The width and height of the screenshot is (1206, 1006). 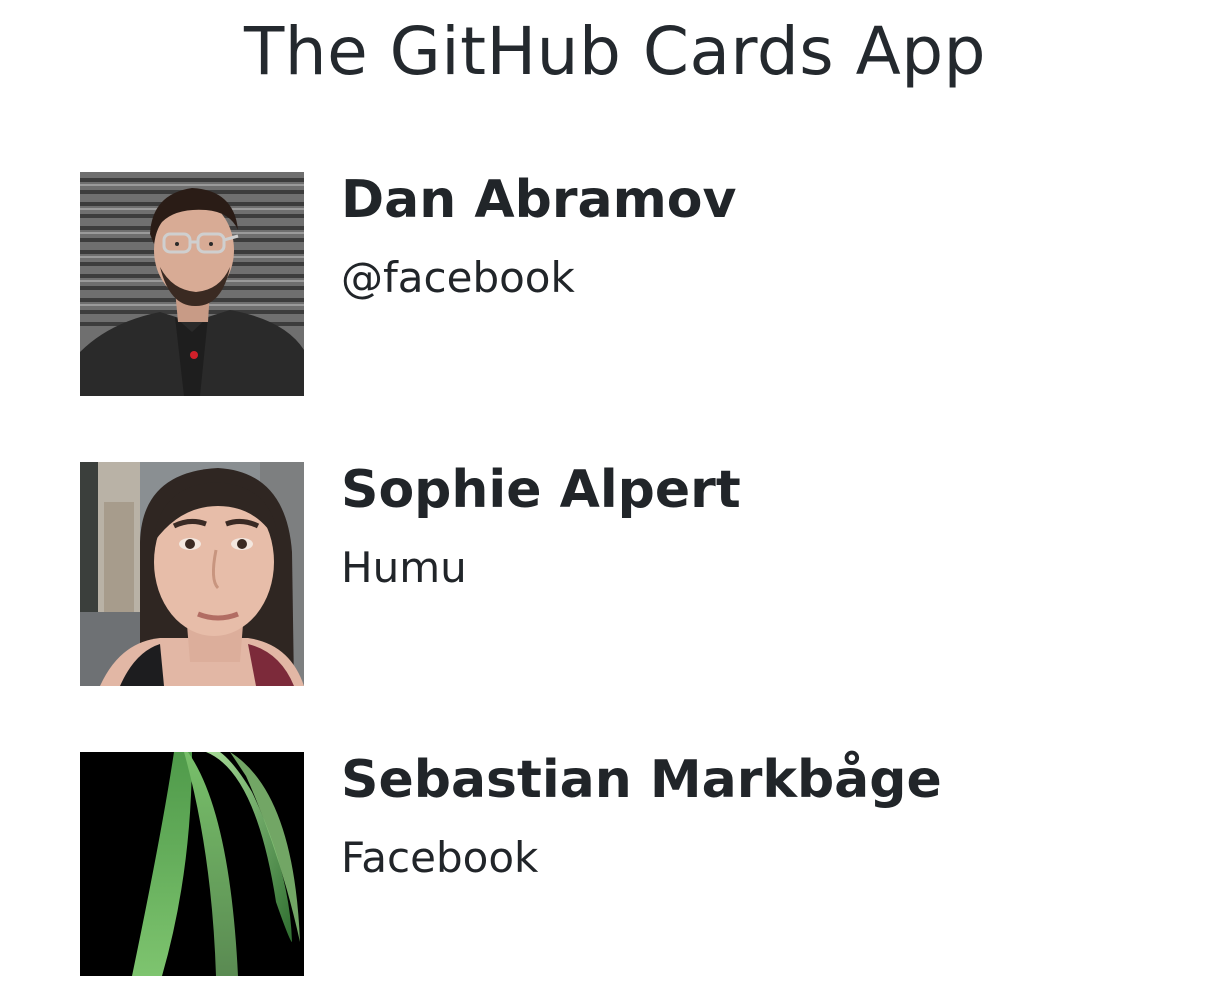 What do you see at coordinates (541, 490) in the screenshot?
I see `profile-name: Sophie Alpert` at bounding box center [541, 490].